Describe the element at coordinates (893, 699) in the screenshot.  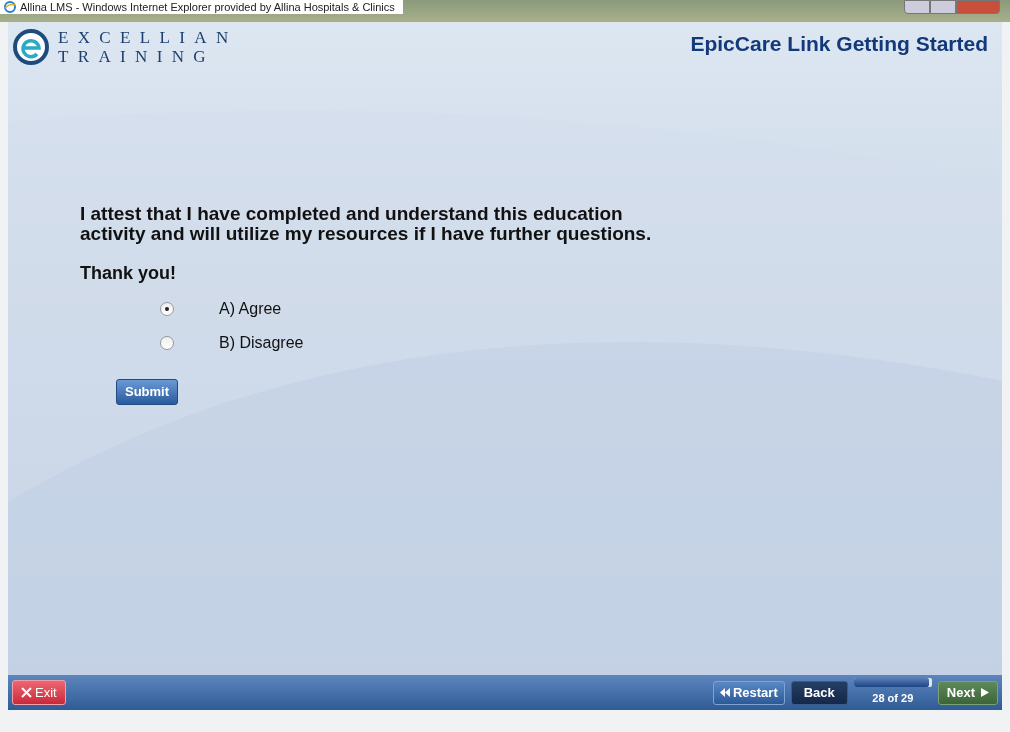
I see `progress-label: 28 of 29` at that location.